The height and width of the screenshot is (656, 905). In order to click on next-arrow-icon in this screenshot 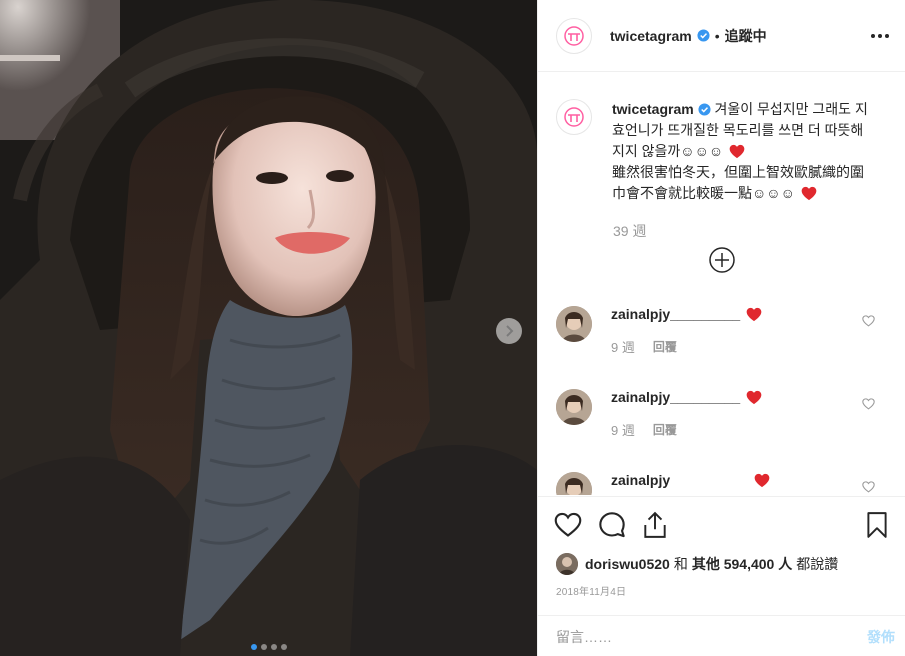, I will do `click(510, 331)`.